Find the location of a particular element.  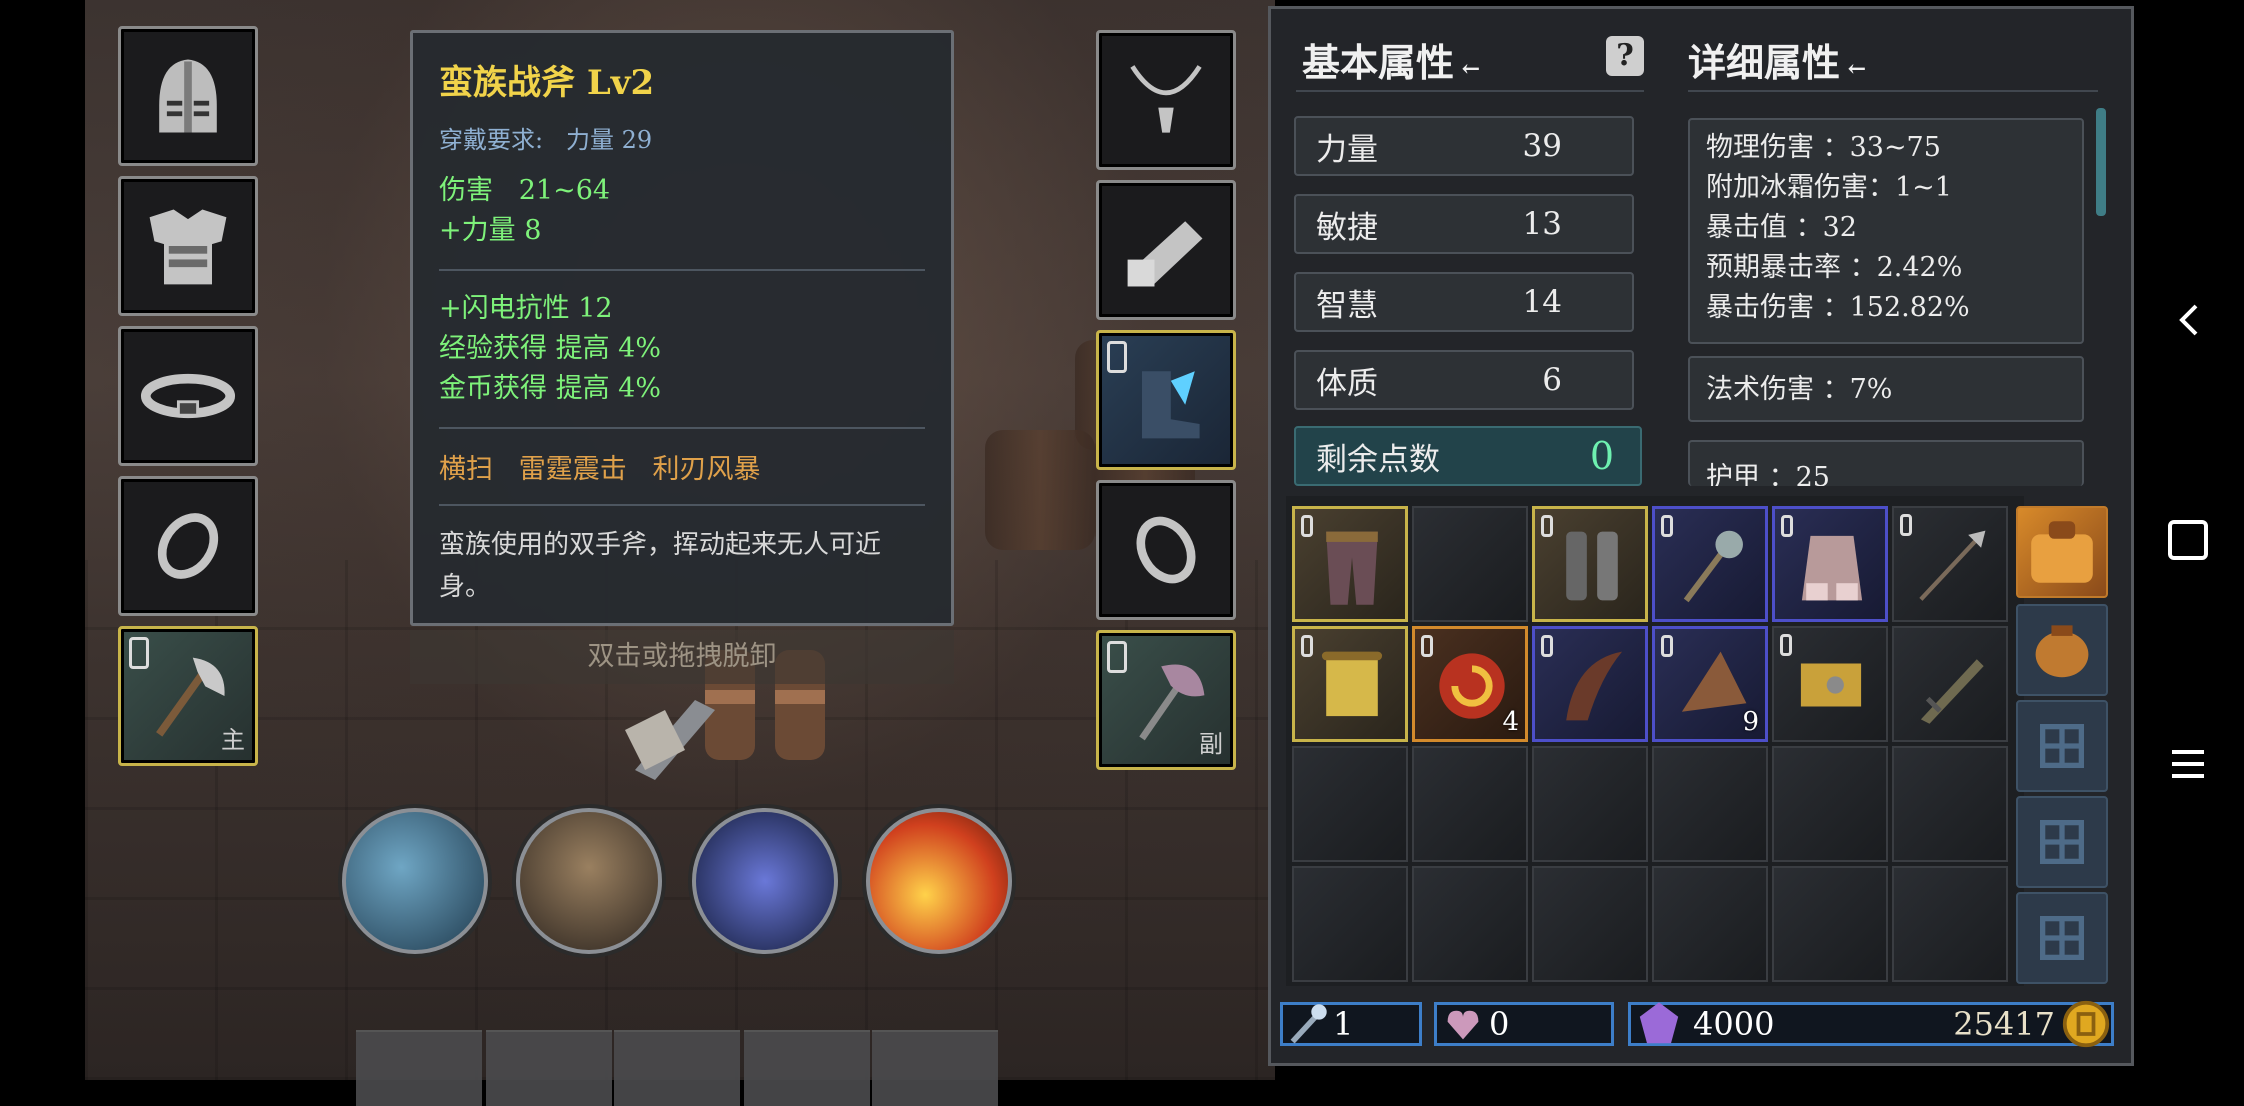

equip-slot-gloves is located at coordinates (1166, 250).